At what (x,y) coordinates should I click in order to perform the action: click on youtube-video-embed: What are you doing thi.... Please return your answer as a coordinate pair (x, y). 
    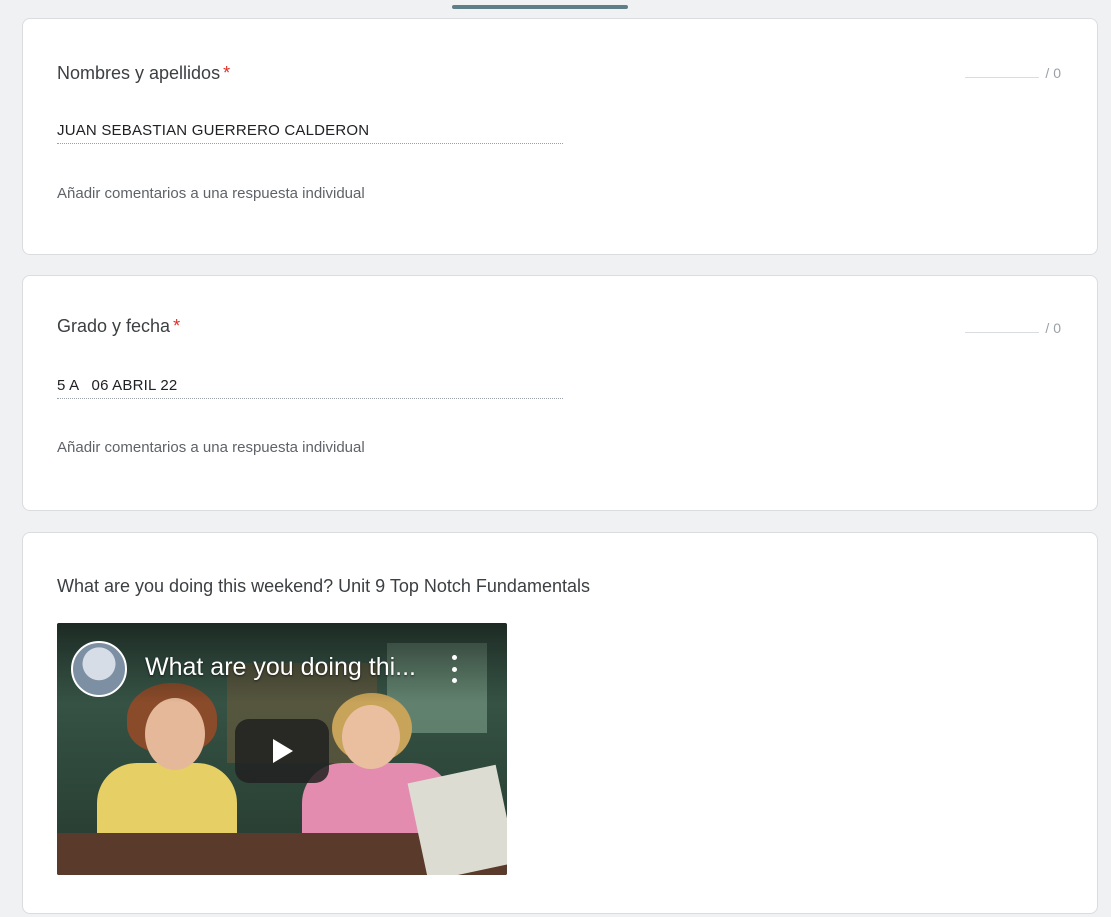
    Looking at the image, I should click on (282, 749).